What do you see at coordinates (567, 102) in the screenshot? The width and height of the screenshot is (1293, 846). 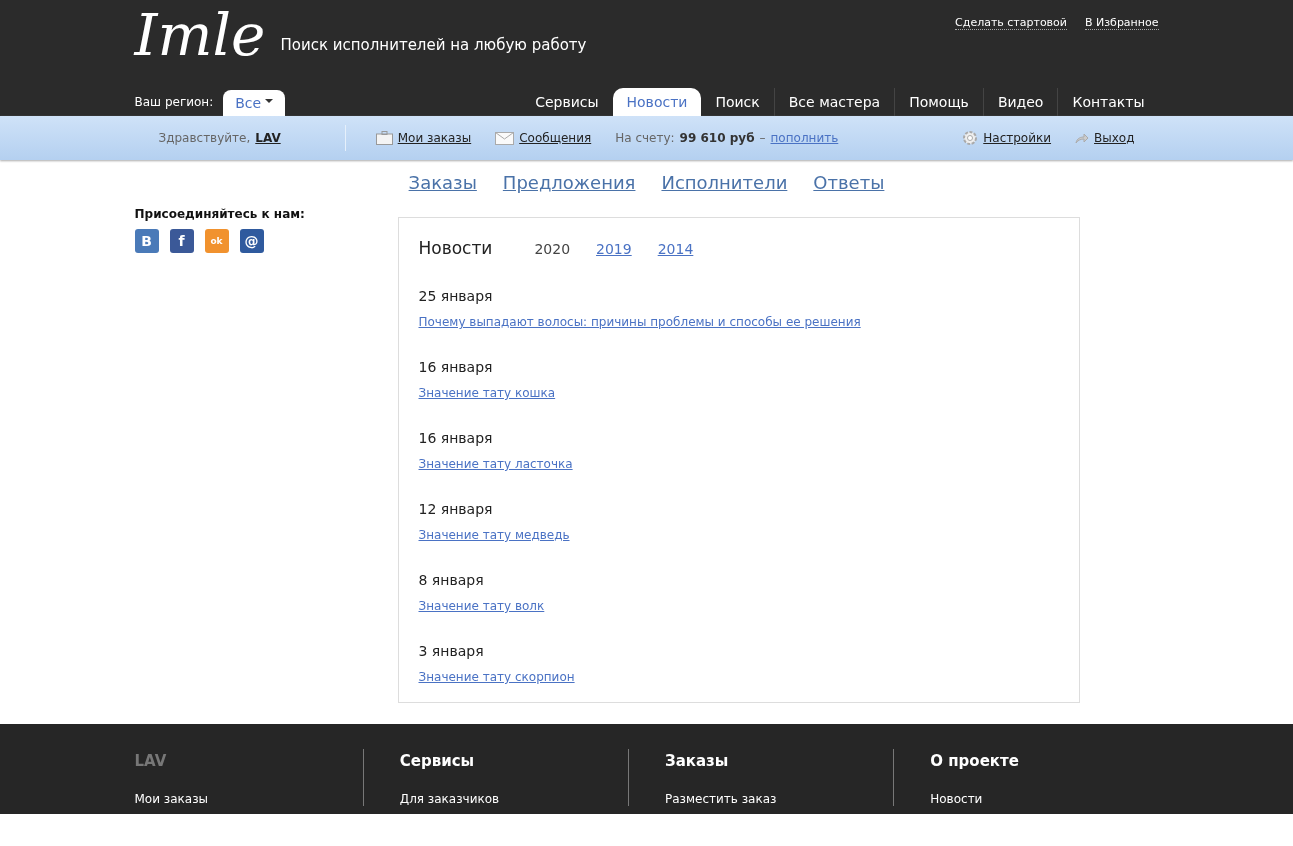 I see `nav-tab: Сервисы` at bounding box center [567, 102].